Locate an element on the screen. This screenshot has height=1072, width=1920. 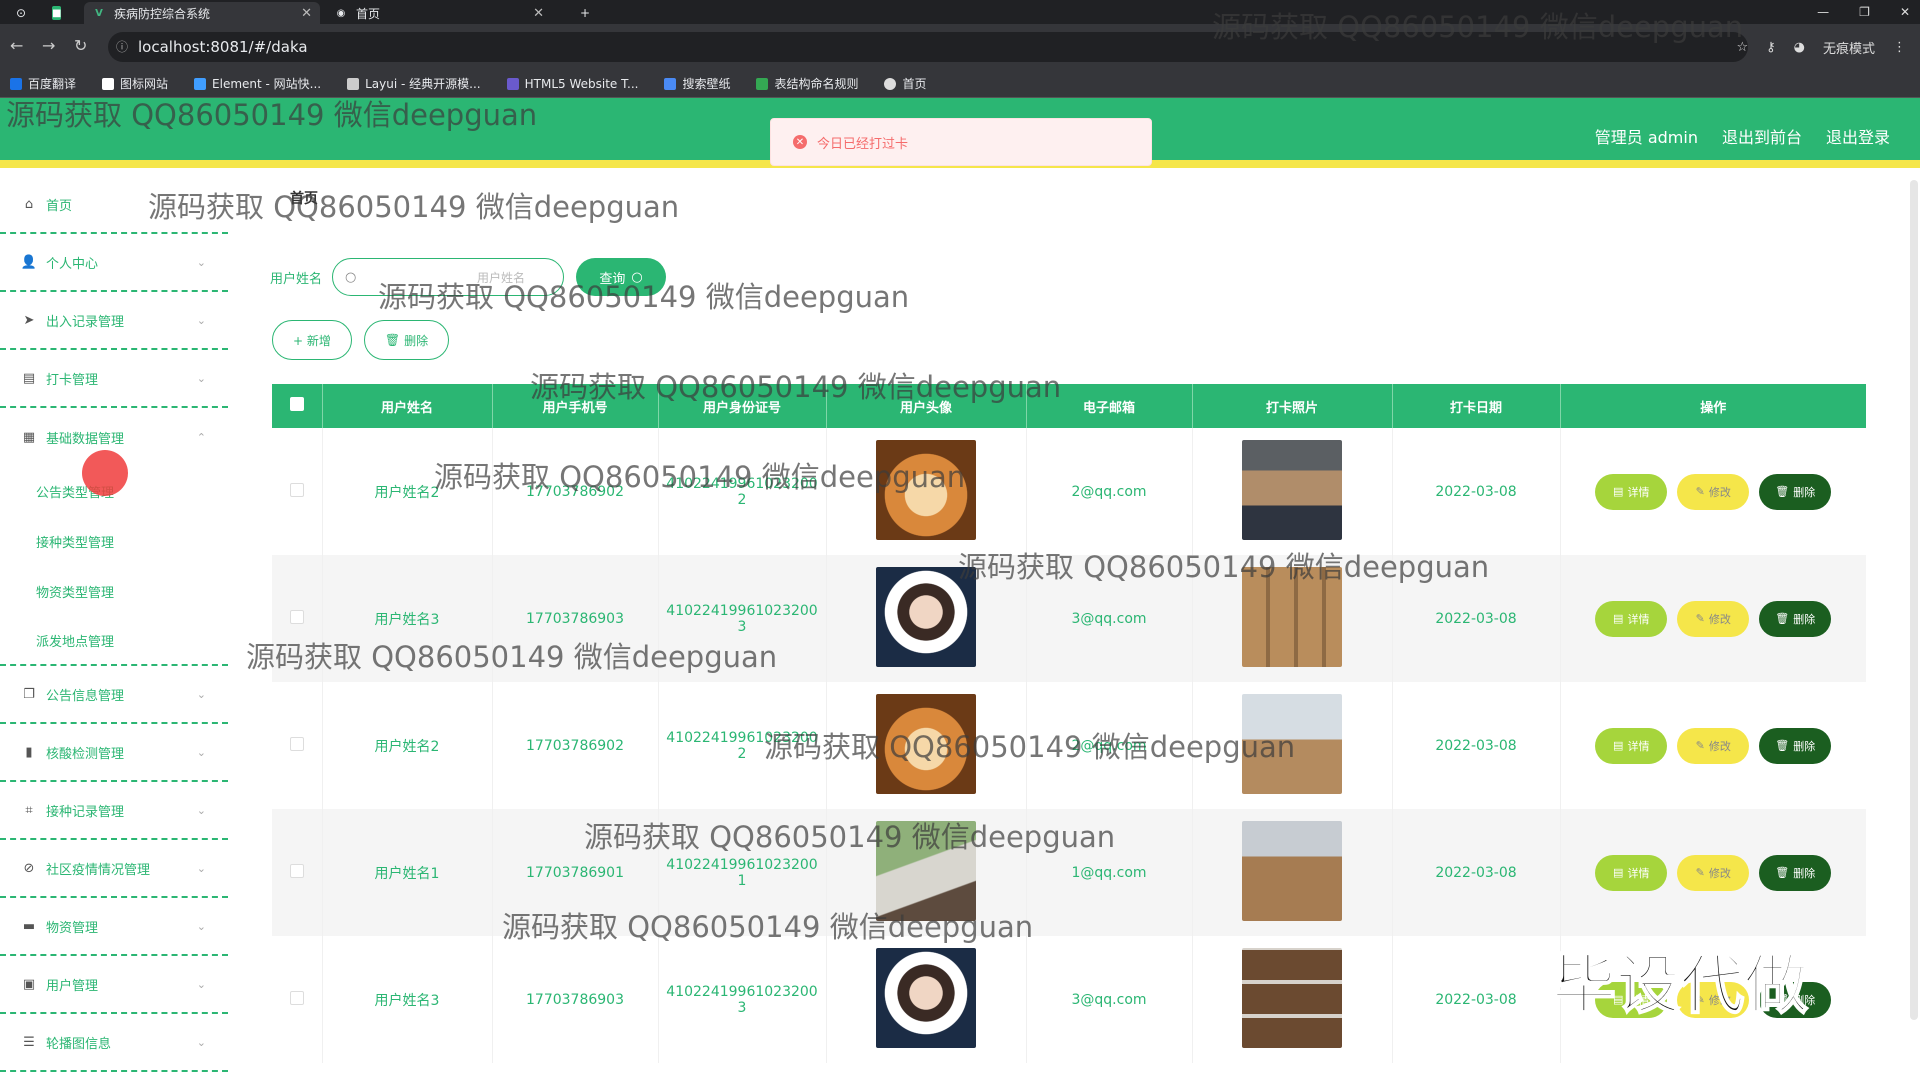
search-input: ○ 用户姓名 is located at coordinates (448, 277).